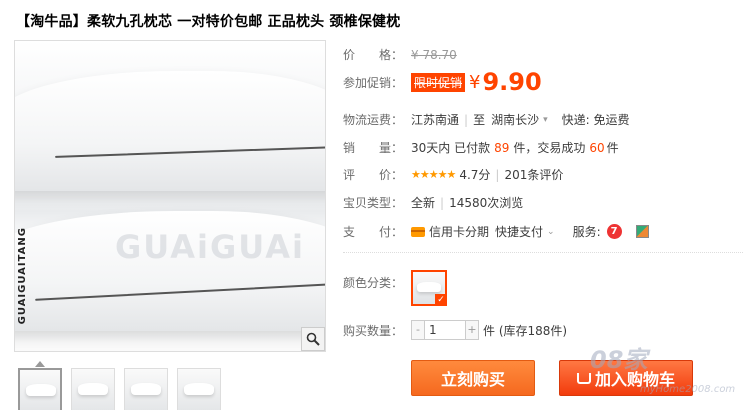 The image size is (750, 410). I want to click on currency-symbol: ¥, so click(475, 82).